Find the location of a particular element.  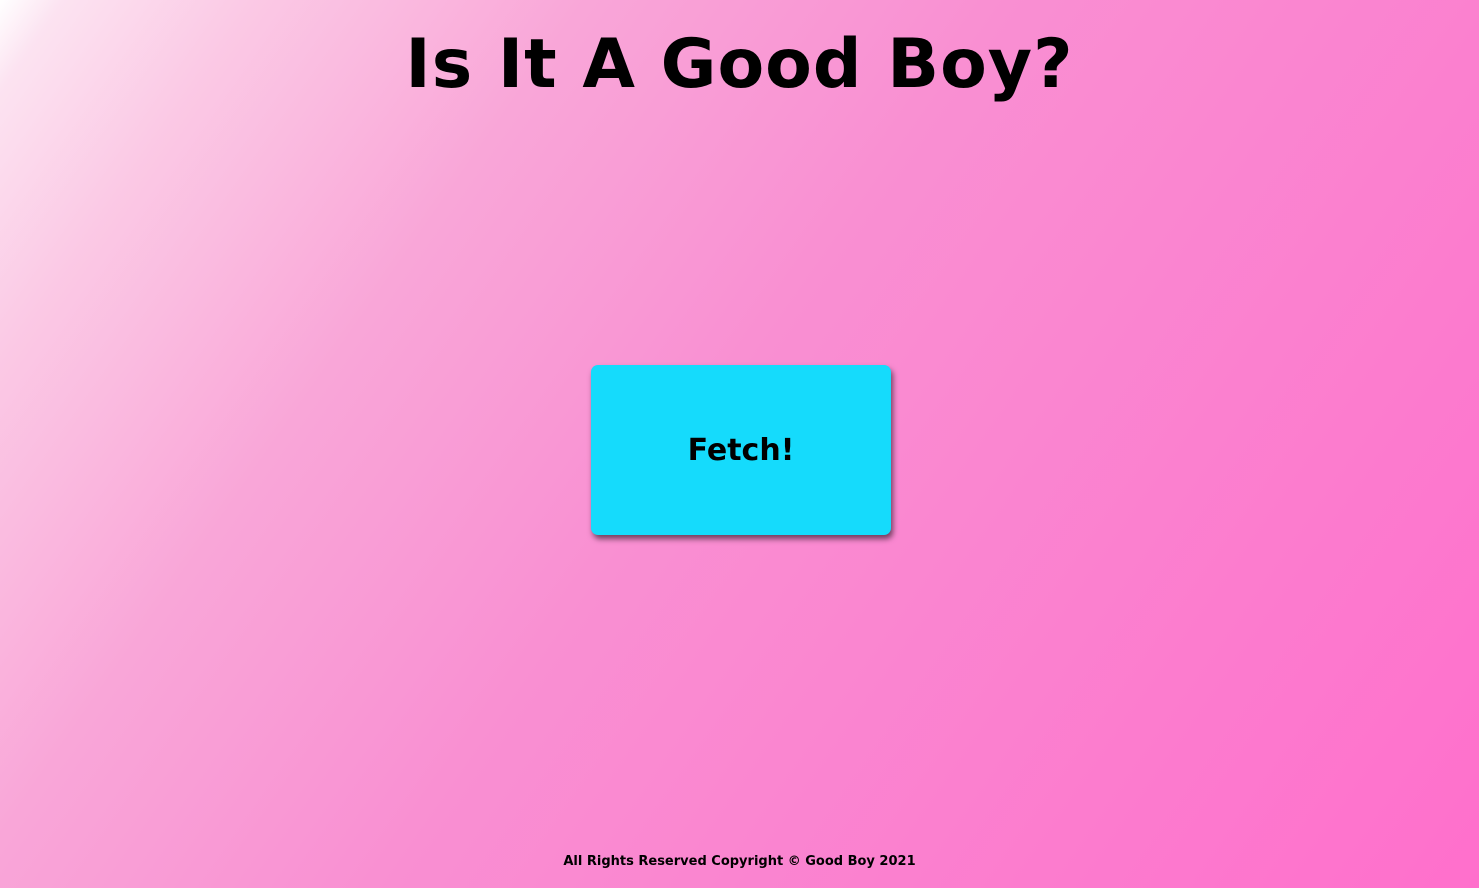

fetch-button-label: Fetch! is located at coordinates (741, 450).